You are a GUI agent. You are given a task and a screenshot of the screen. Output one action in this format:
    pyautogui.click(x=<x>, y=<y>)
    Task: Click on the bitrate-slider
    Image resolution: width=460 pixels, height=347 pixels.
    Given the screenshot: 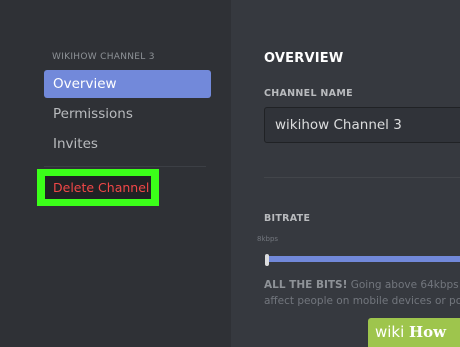 What is the action you would take?
    pyautogui.click(x=362, y=260)
    